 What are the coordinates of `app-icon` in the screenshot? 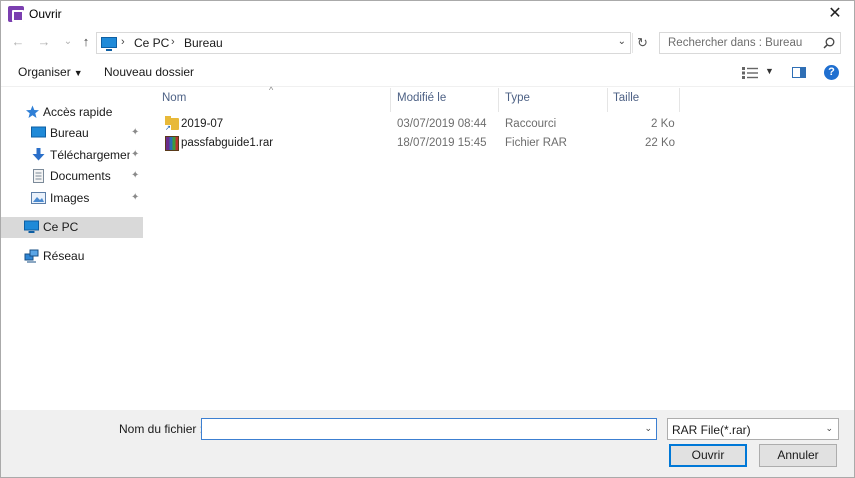 It's located at (16, 14).